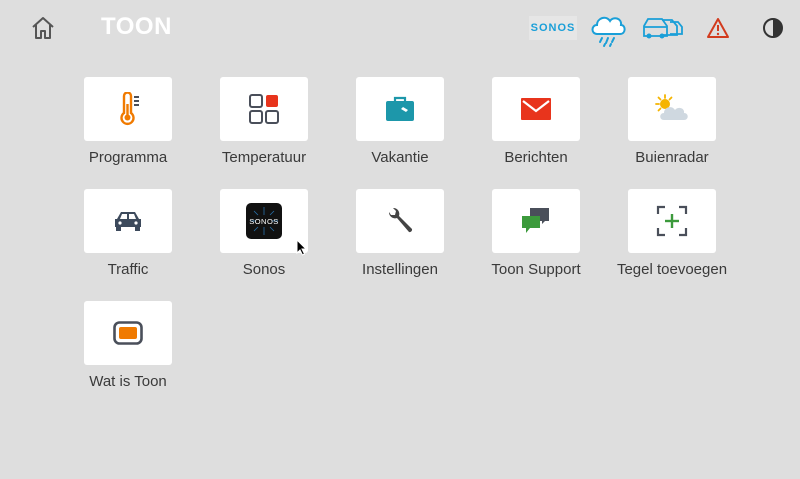 This screenshot has height=479, width=800. Describe the element at coordinates (672, 157) in the screenshot. I see `tile-label-buienradar: Buienradar` at that location.